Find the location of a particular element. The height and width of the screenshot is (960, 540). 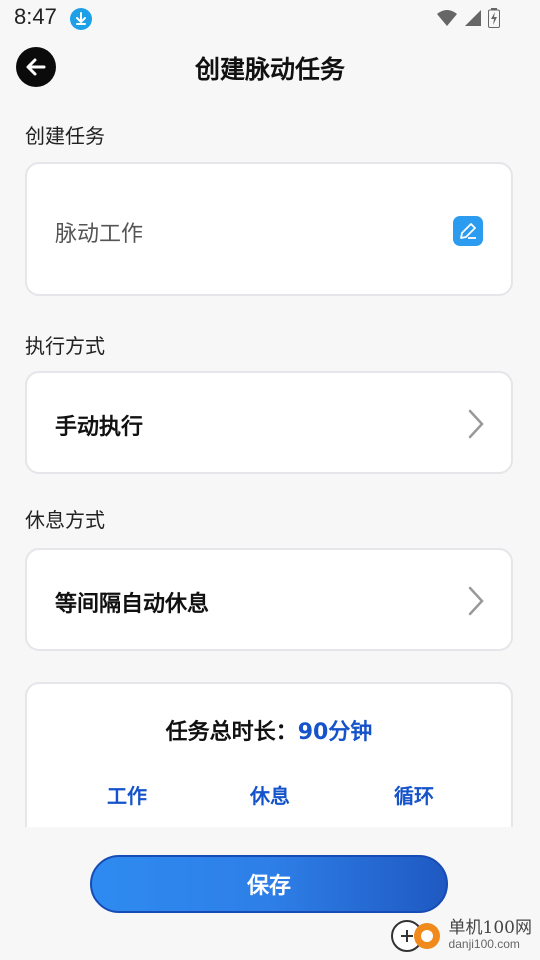

status-icons is located at coordinates (468, 20).